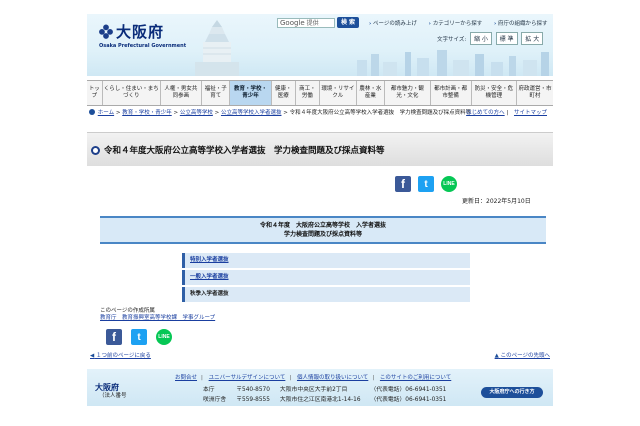 Image resolution: width=640 pixels, height=426 pixels. I want to click on author-info: このページの作成所属 教育庁 教育振興室高等学校課 学事グループ, so click(157, 315).